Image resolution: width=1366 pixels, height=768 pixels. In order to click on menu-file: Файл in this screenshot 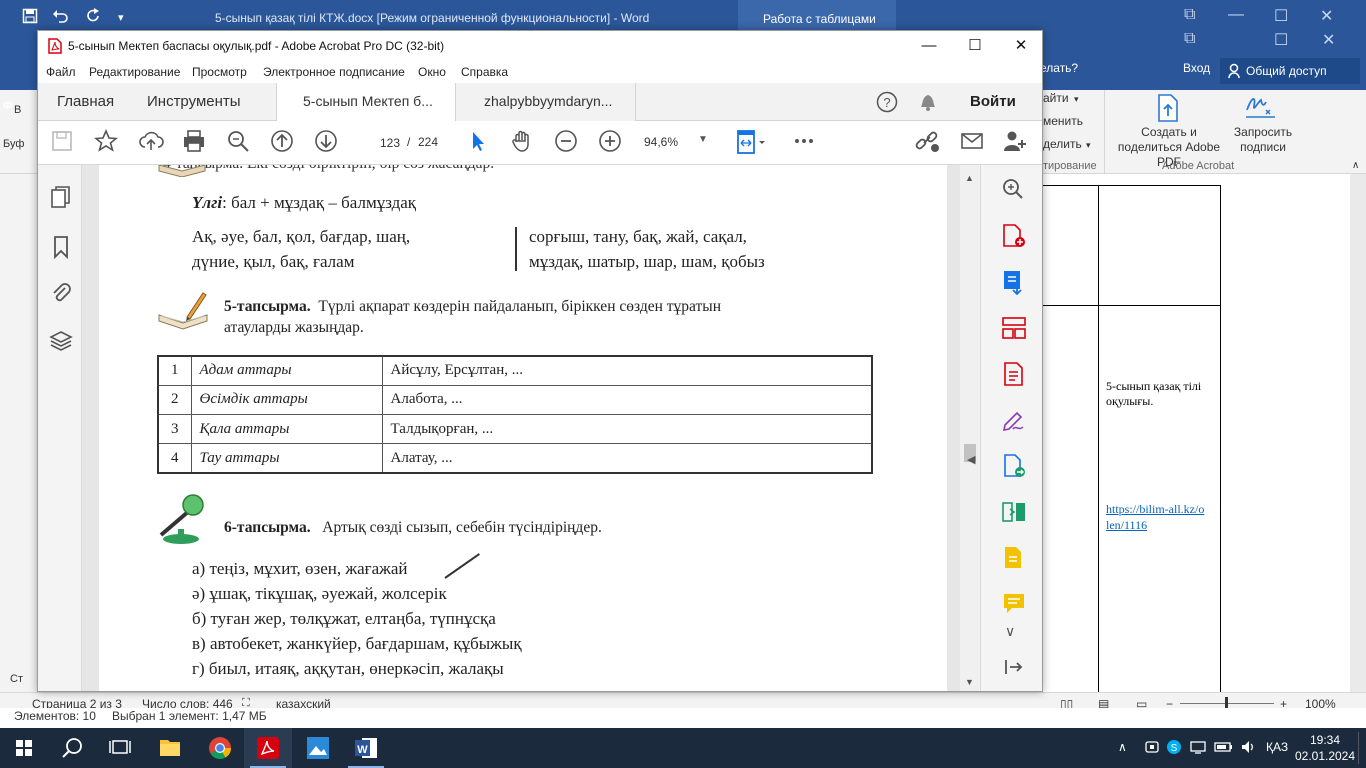, I will do `click(61, 72)`.